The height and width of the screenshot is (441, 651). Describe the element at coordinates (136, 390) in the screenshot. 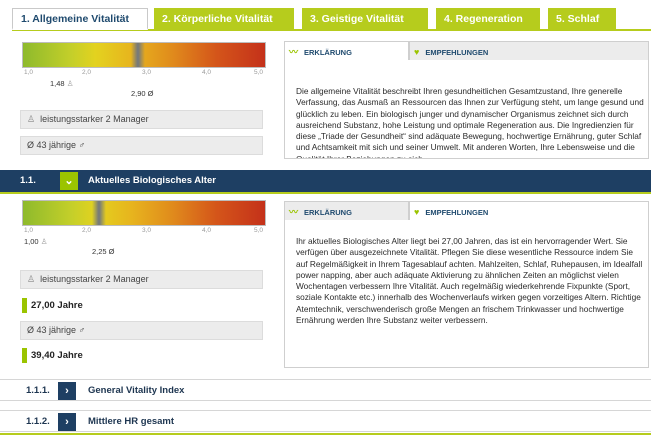

I see `section-title: General Vitality Index` at that location.